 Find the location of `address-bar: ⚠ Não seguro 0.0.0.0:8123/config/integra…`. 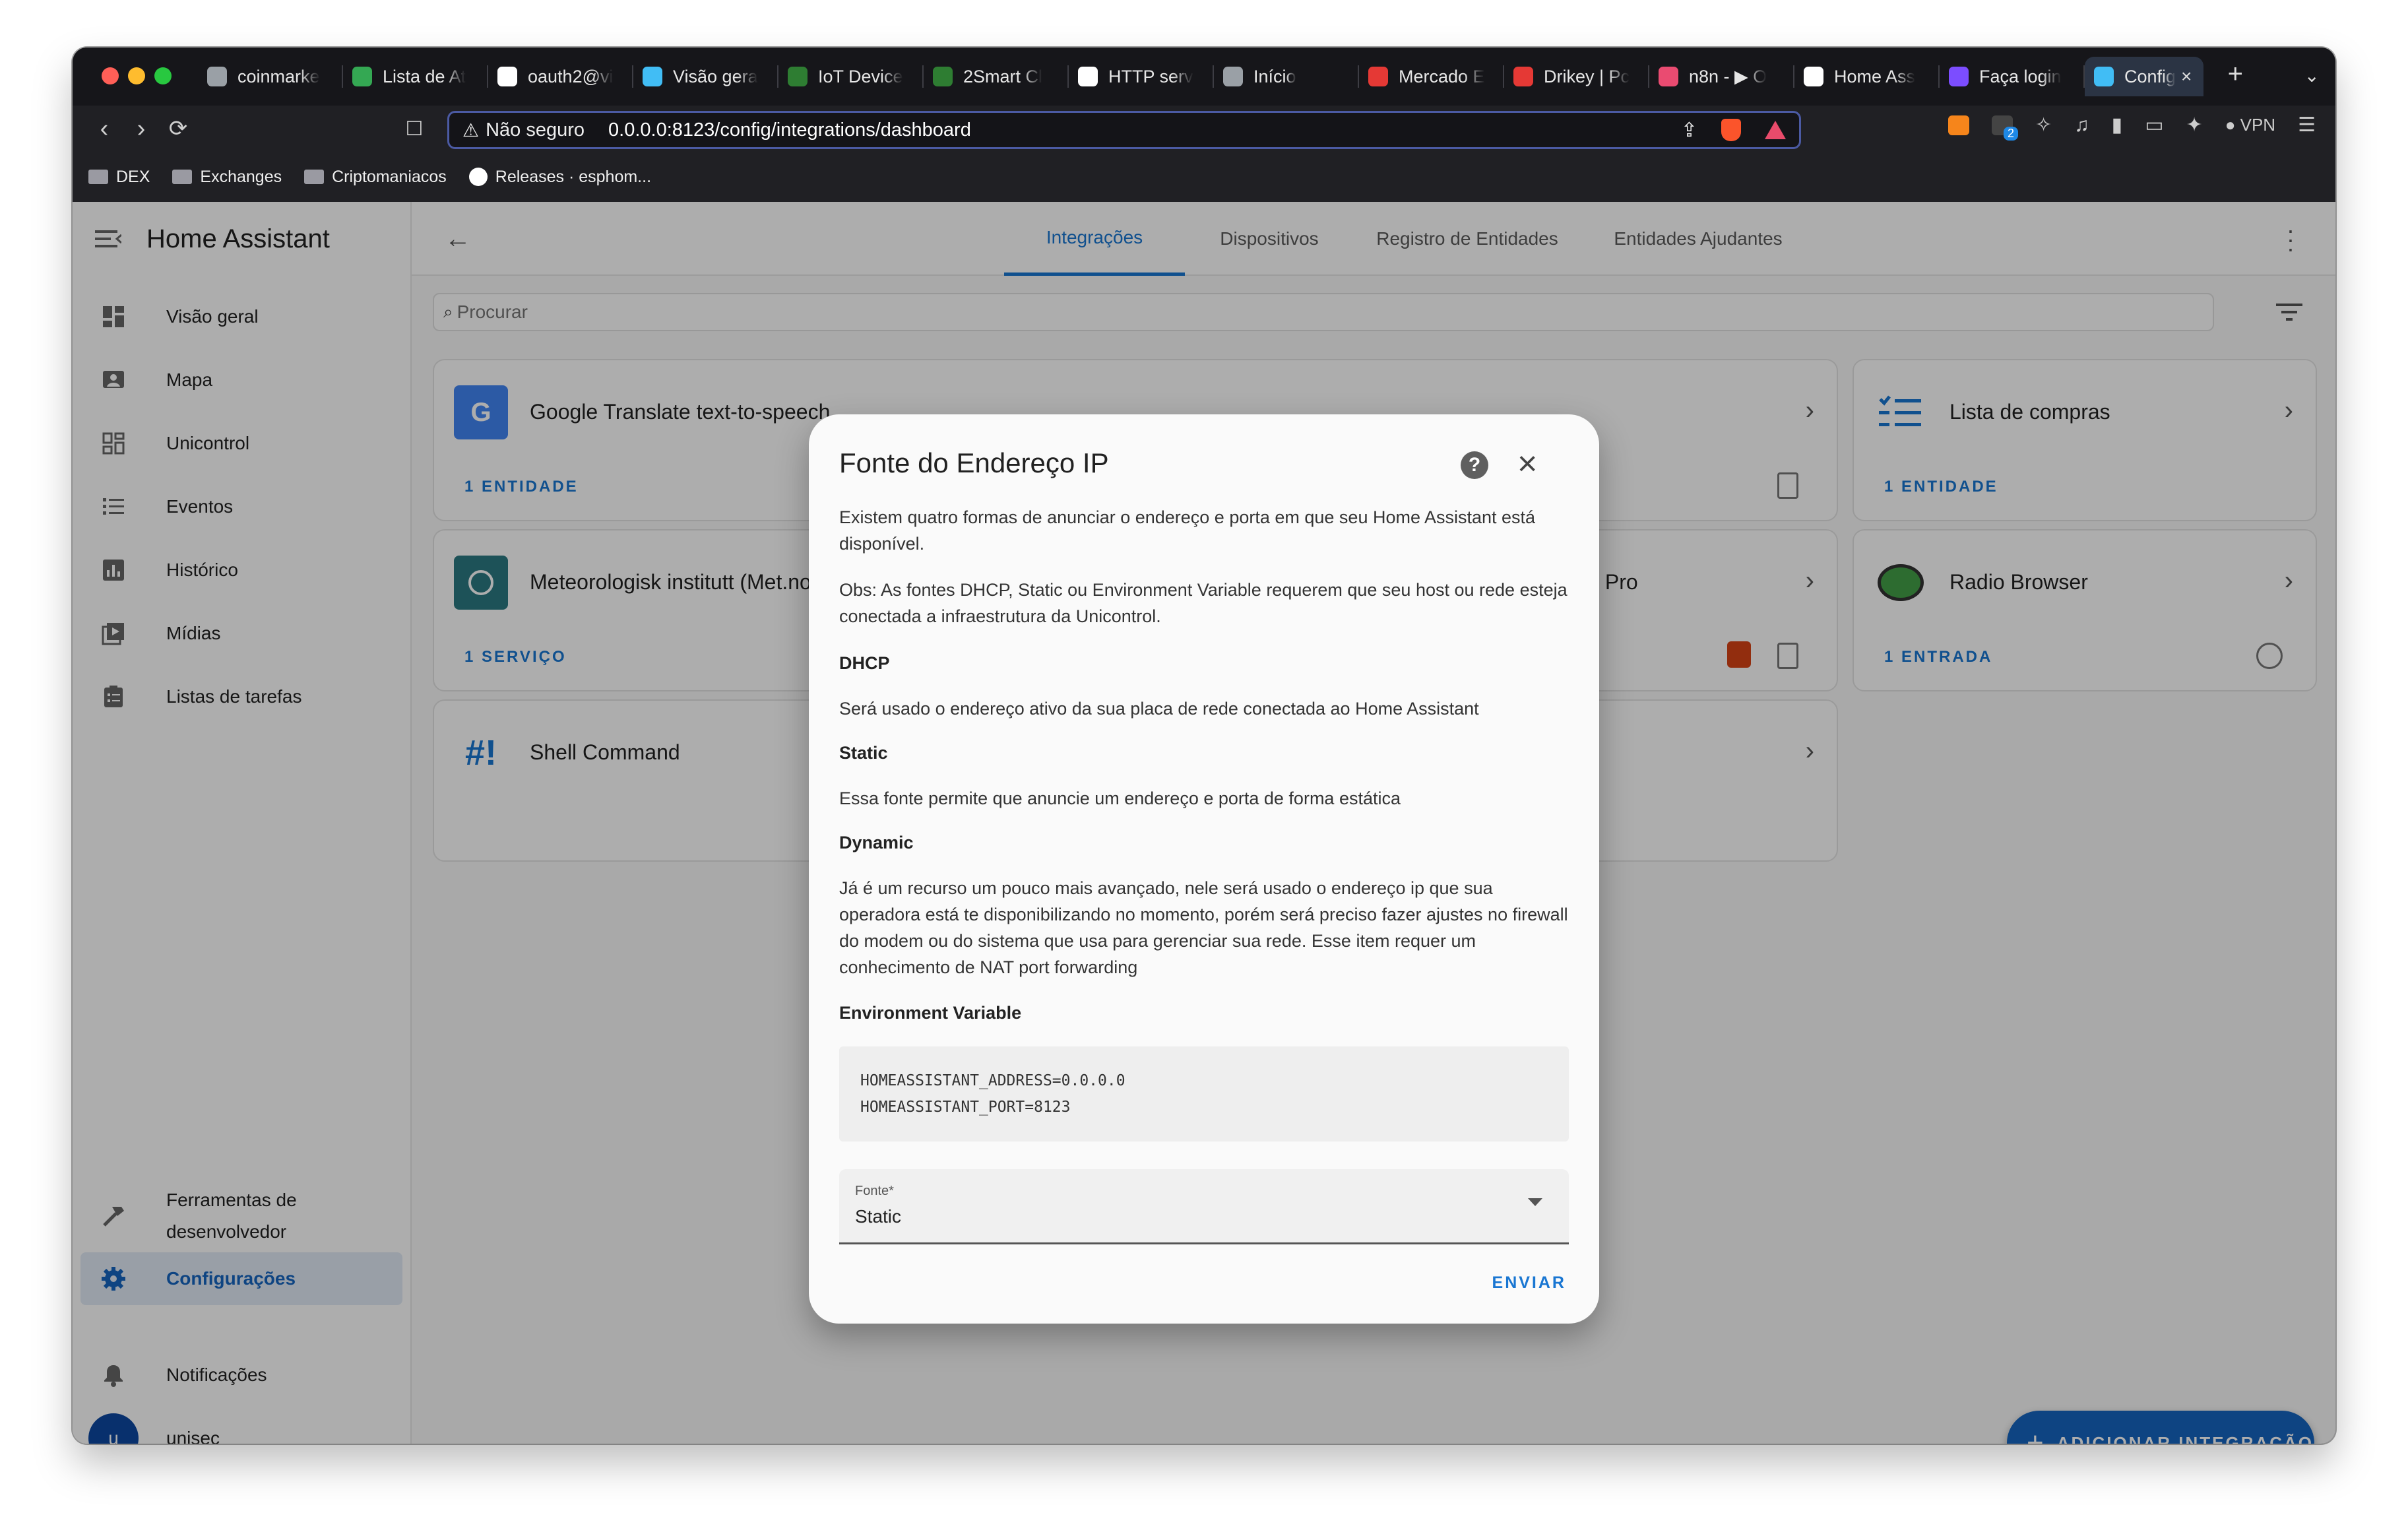

address-bar: ⚠ Não seguro 0.0.0.0:8123/config/integra… is located at coordinates (1124, 130).